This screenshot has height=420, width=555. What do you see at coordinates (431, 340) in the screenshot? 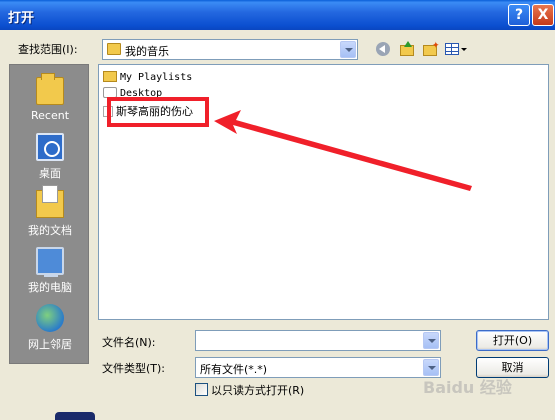
I see `chevron-down-icon` at bounding box center [431, 340].